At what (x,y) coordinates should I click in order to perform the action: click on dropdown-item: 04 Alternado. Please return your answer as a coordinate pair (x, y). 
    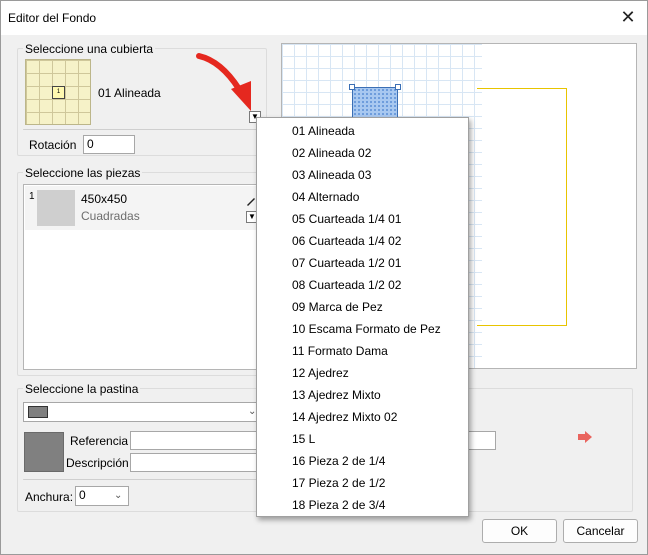
    Looking at the image, I should click on (325, 197).